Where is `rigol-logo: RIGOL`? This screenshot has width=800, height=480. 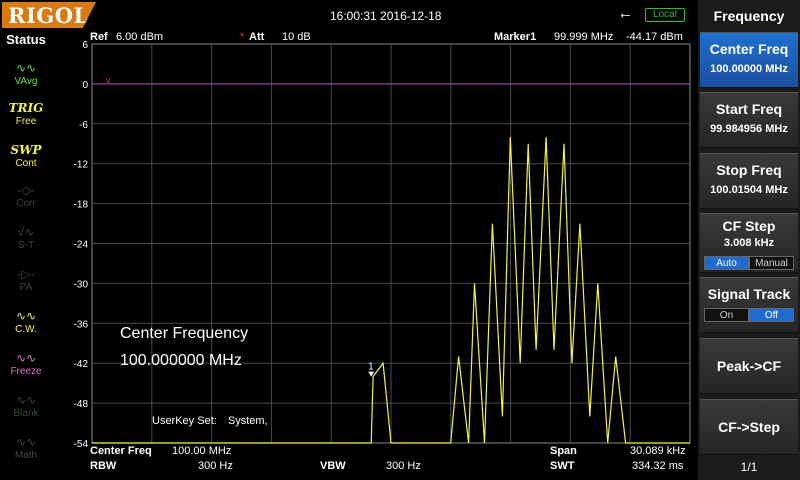 rigol-logo: RIGOL is located at coordinates (49, 15).